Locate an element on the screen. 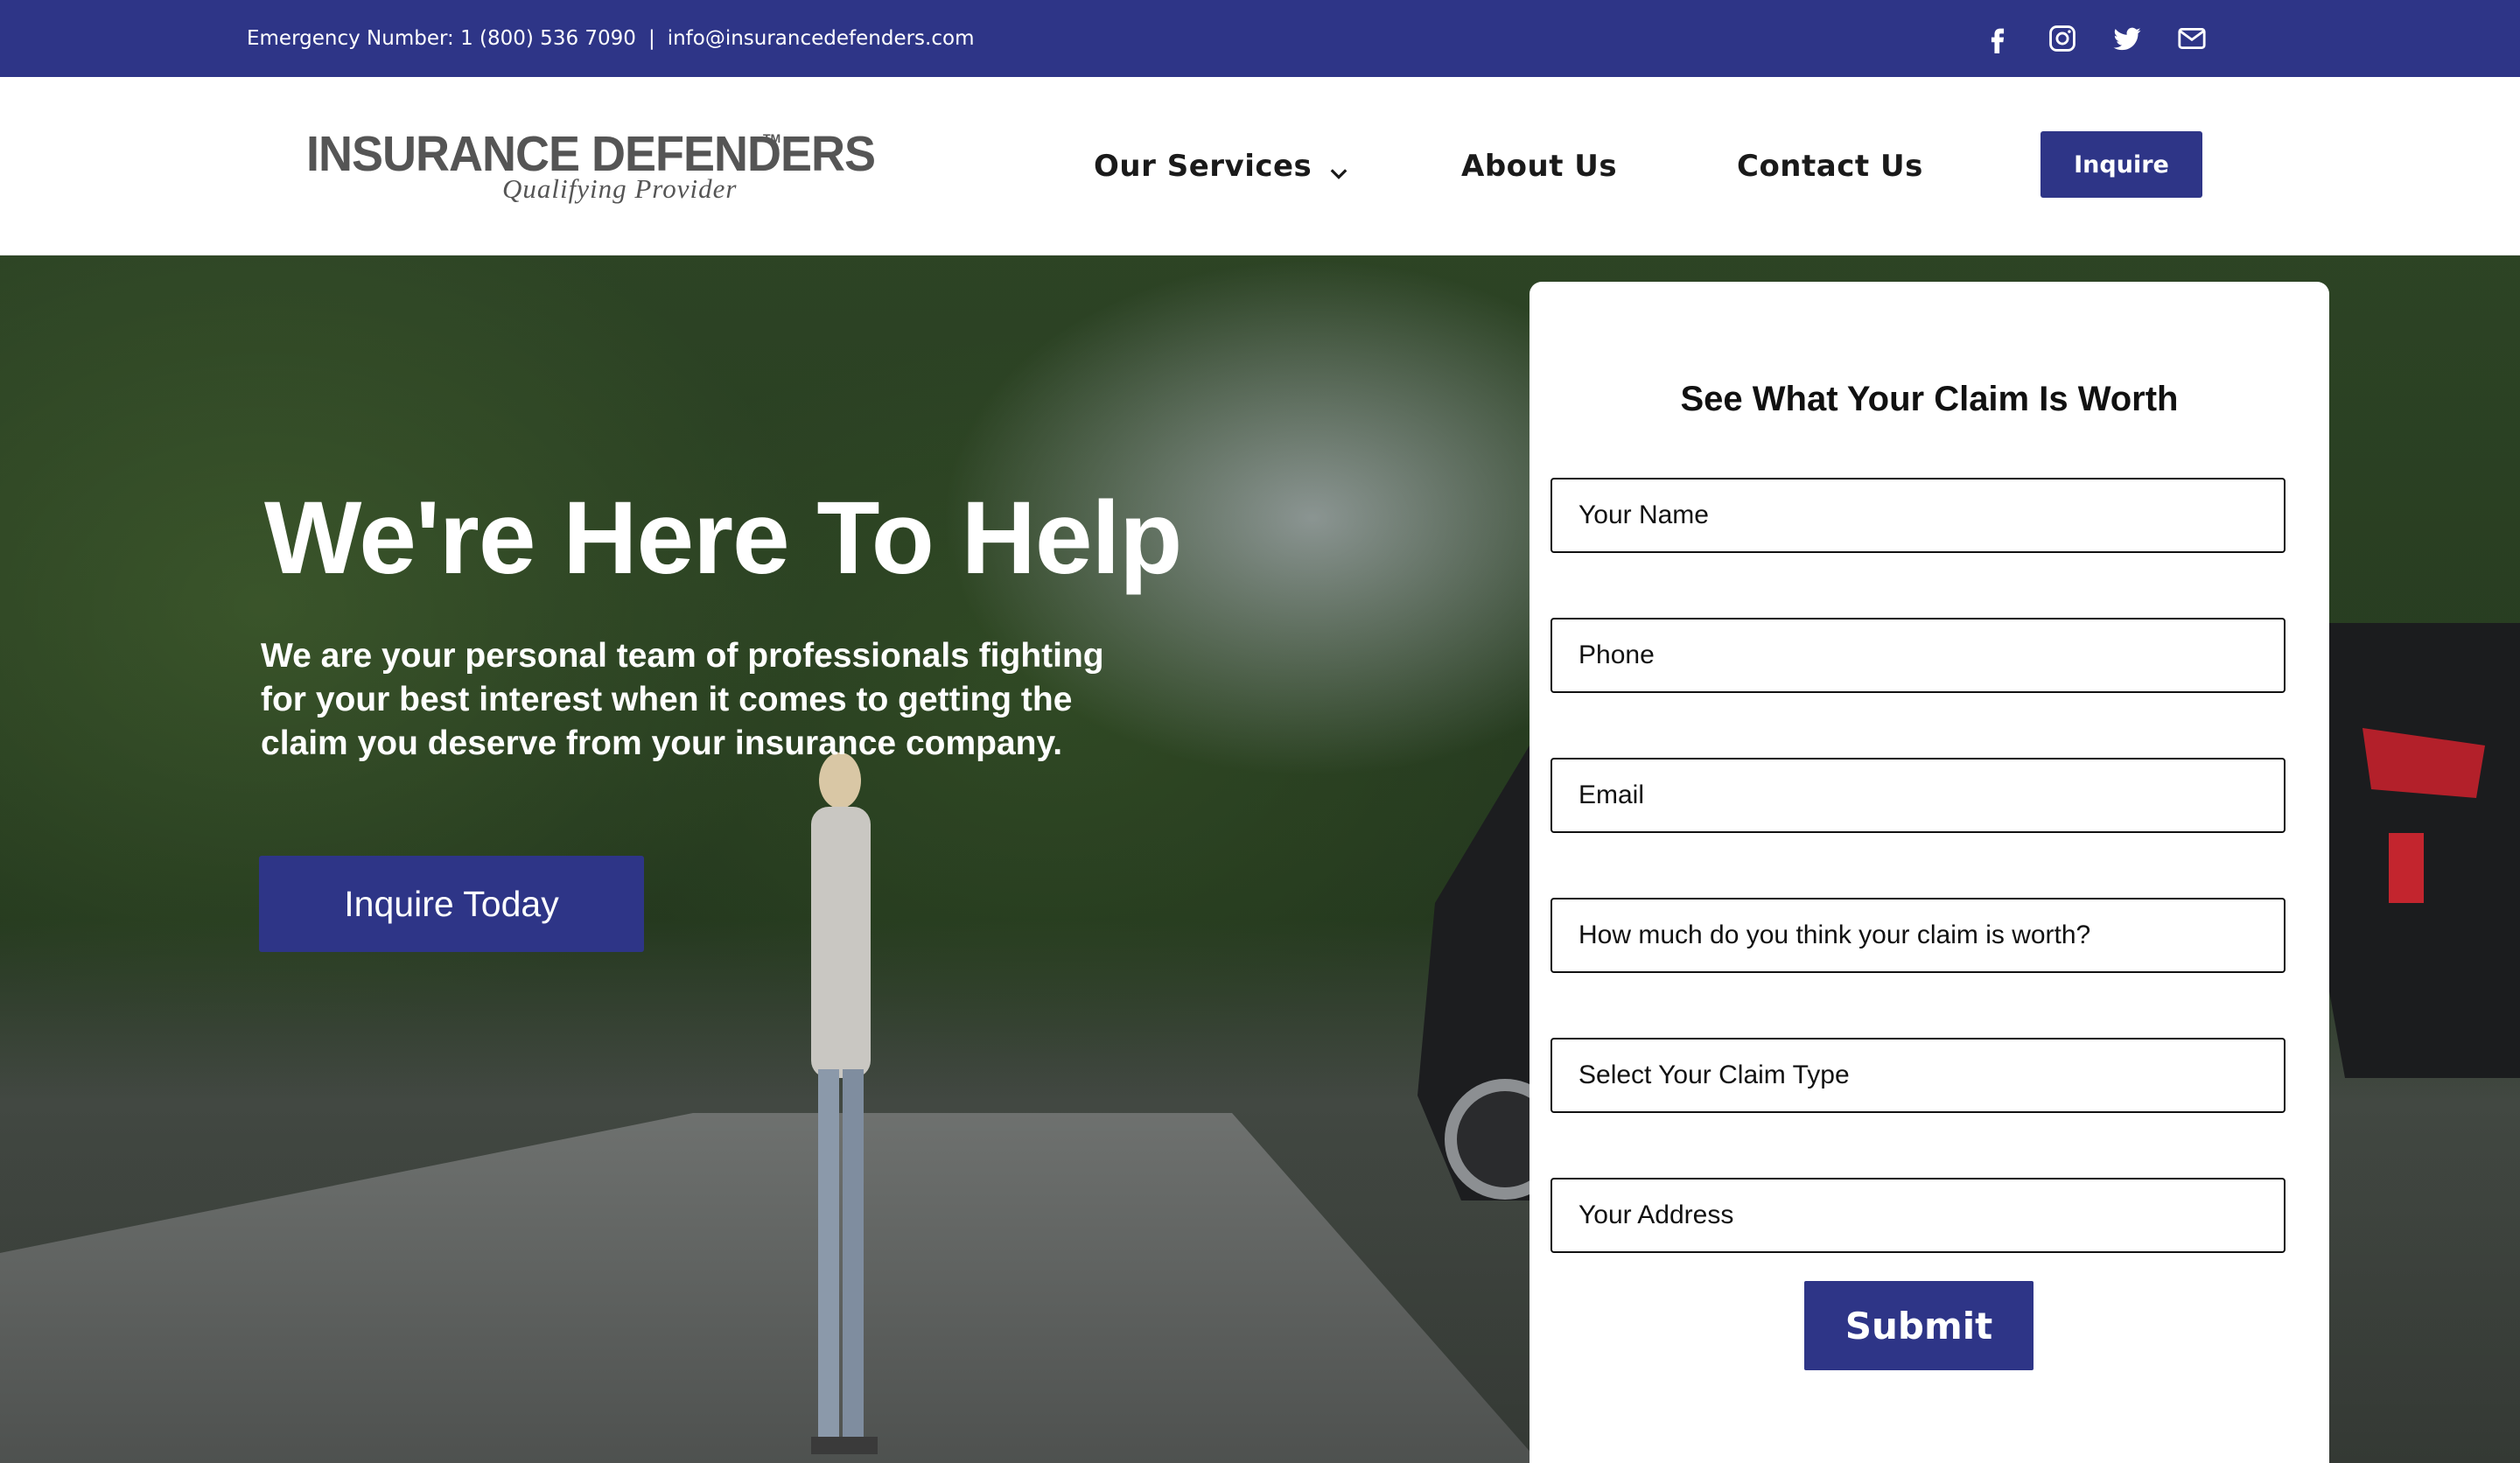 The height and width of the screenshot is (1463, 2520). inquire-today-button: Inquire Today is located at coordinates (451, 904).